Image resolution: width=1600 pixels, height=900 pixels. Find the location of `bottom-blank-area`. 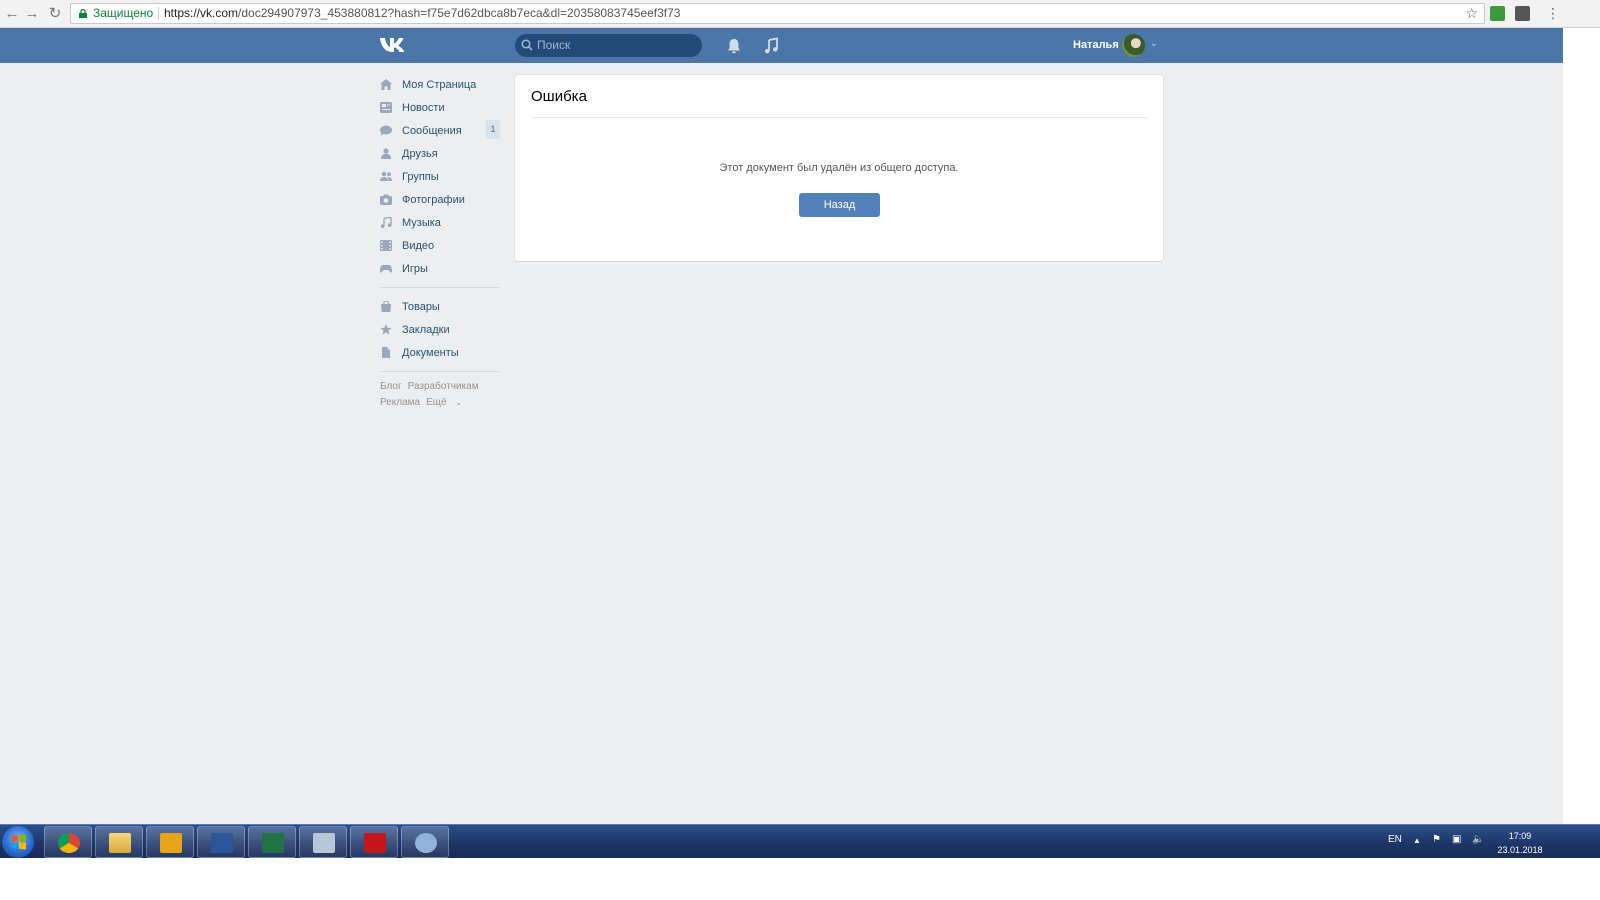

bottom-blank-area is located at coordinates (800, 879).